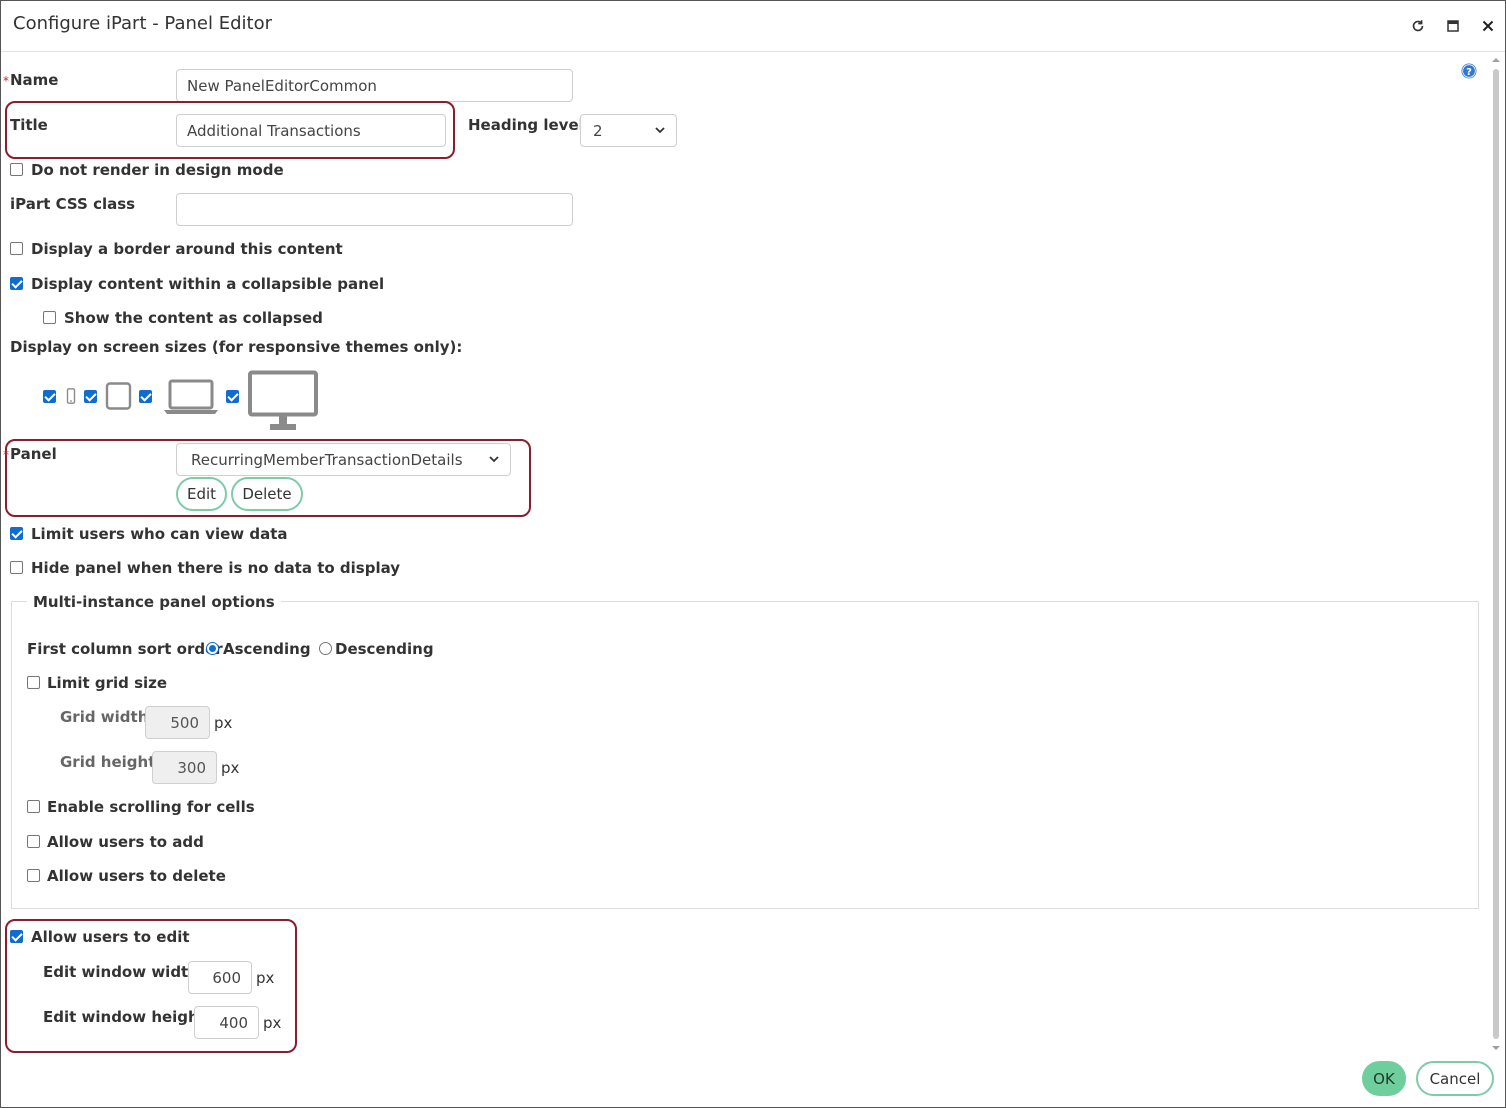 The height and width of the screenshot is (1108, 1506). What do you see at coordinates (1418, 26) in the screenshot?
I see `refresh-icon` at bounding box center [1418, 26].